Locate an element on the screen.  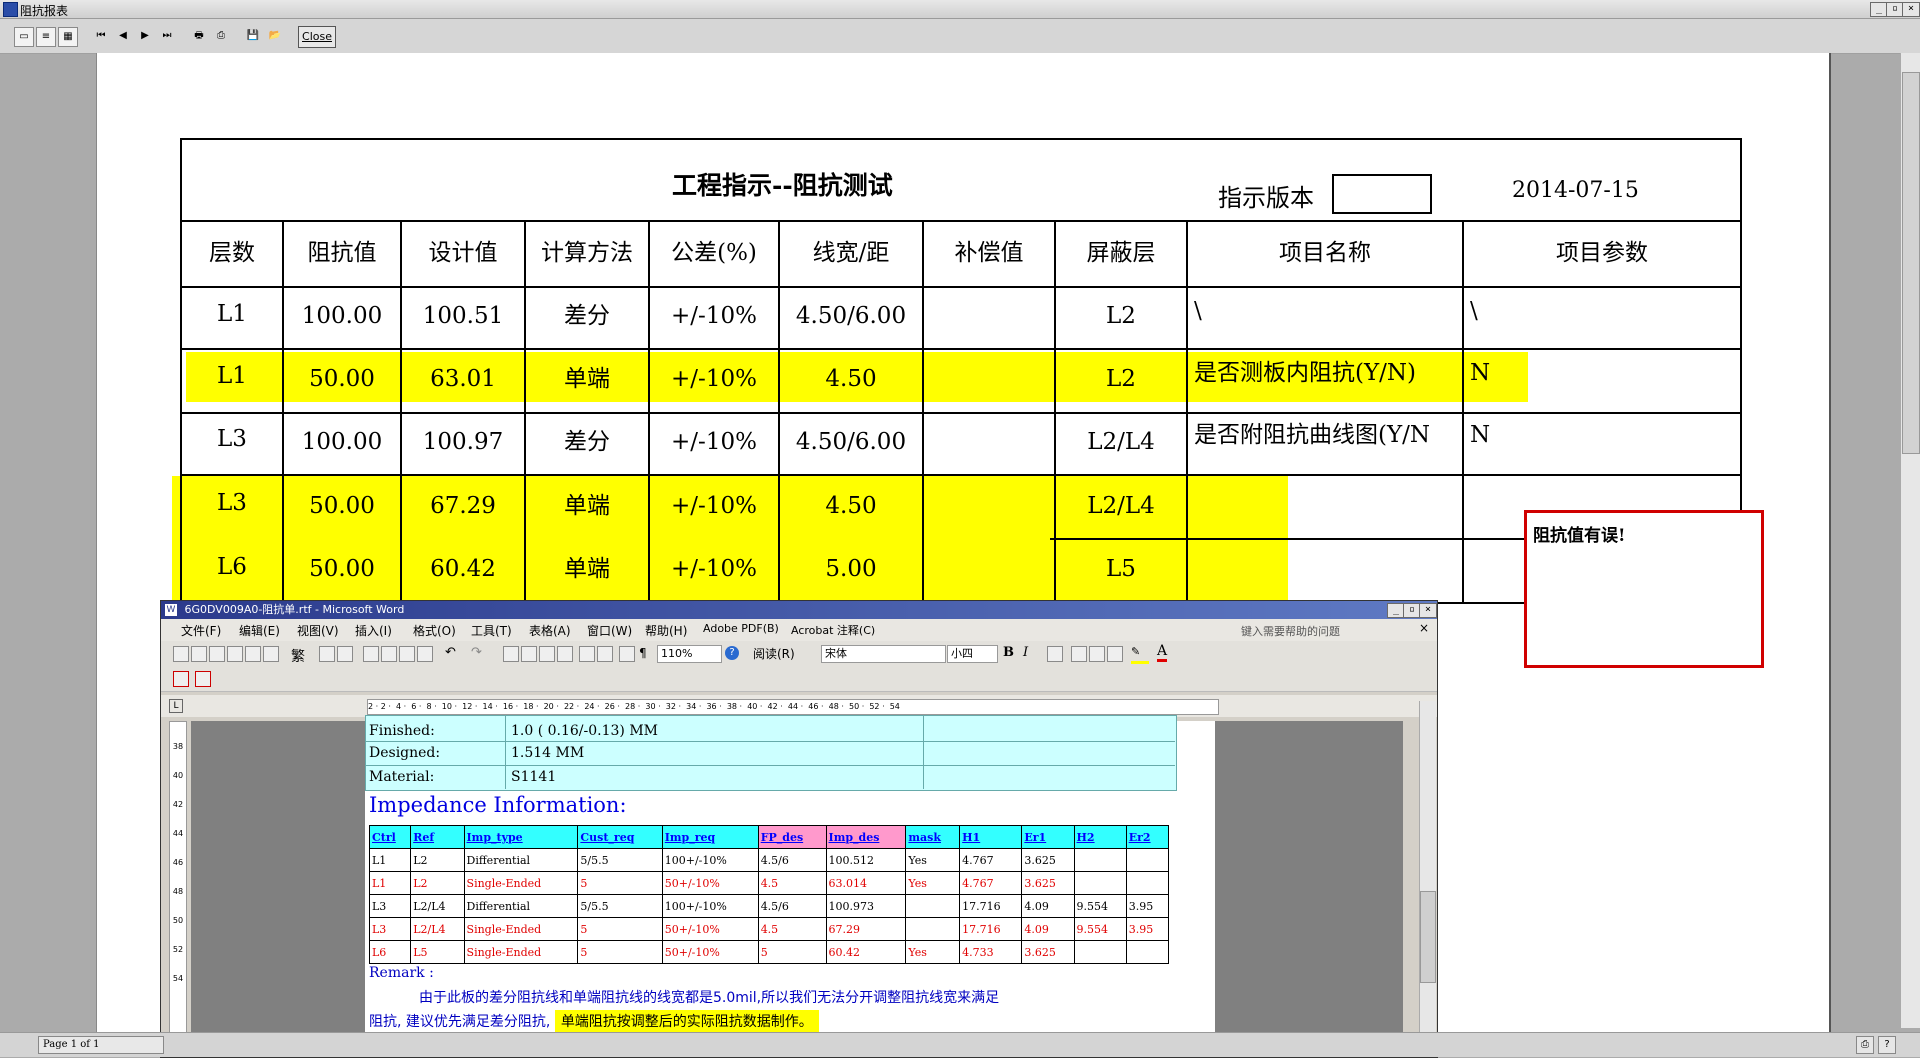
row1-design: 100.51 is located at coordinates (463, 316).